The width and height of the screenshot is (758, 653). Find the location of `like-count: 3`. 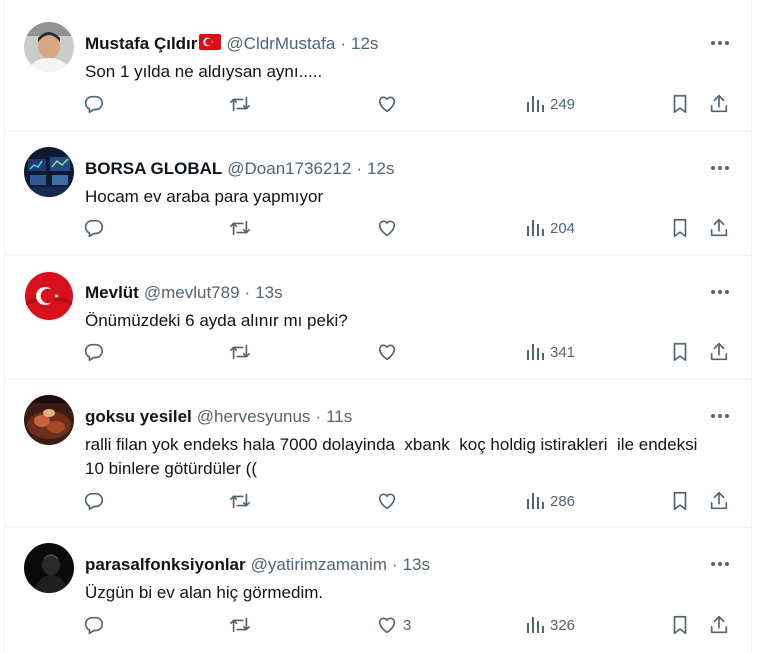

like-count: 3 is located at coordinates (407, 625).